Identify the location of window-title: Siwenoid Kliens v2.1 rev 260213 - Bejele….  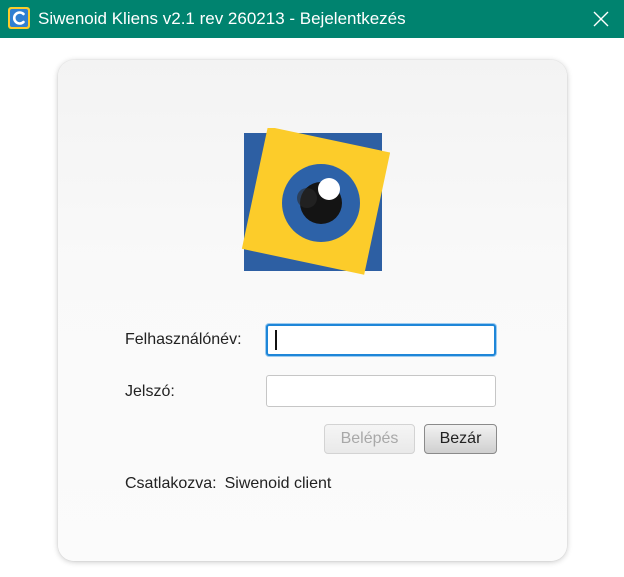
(222, 18).